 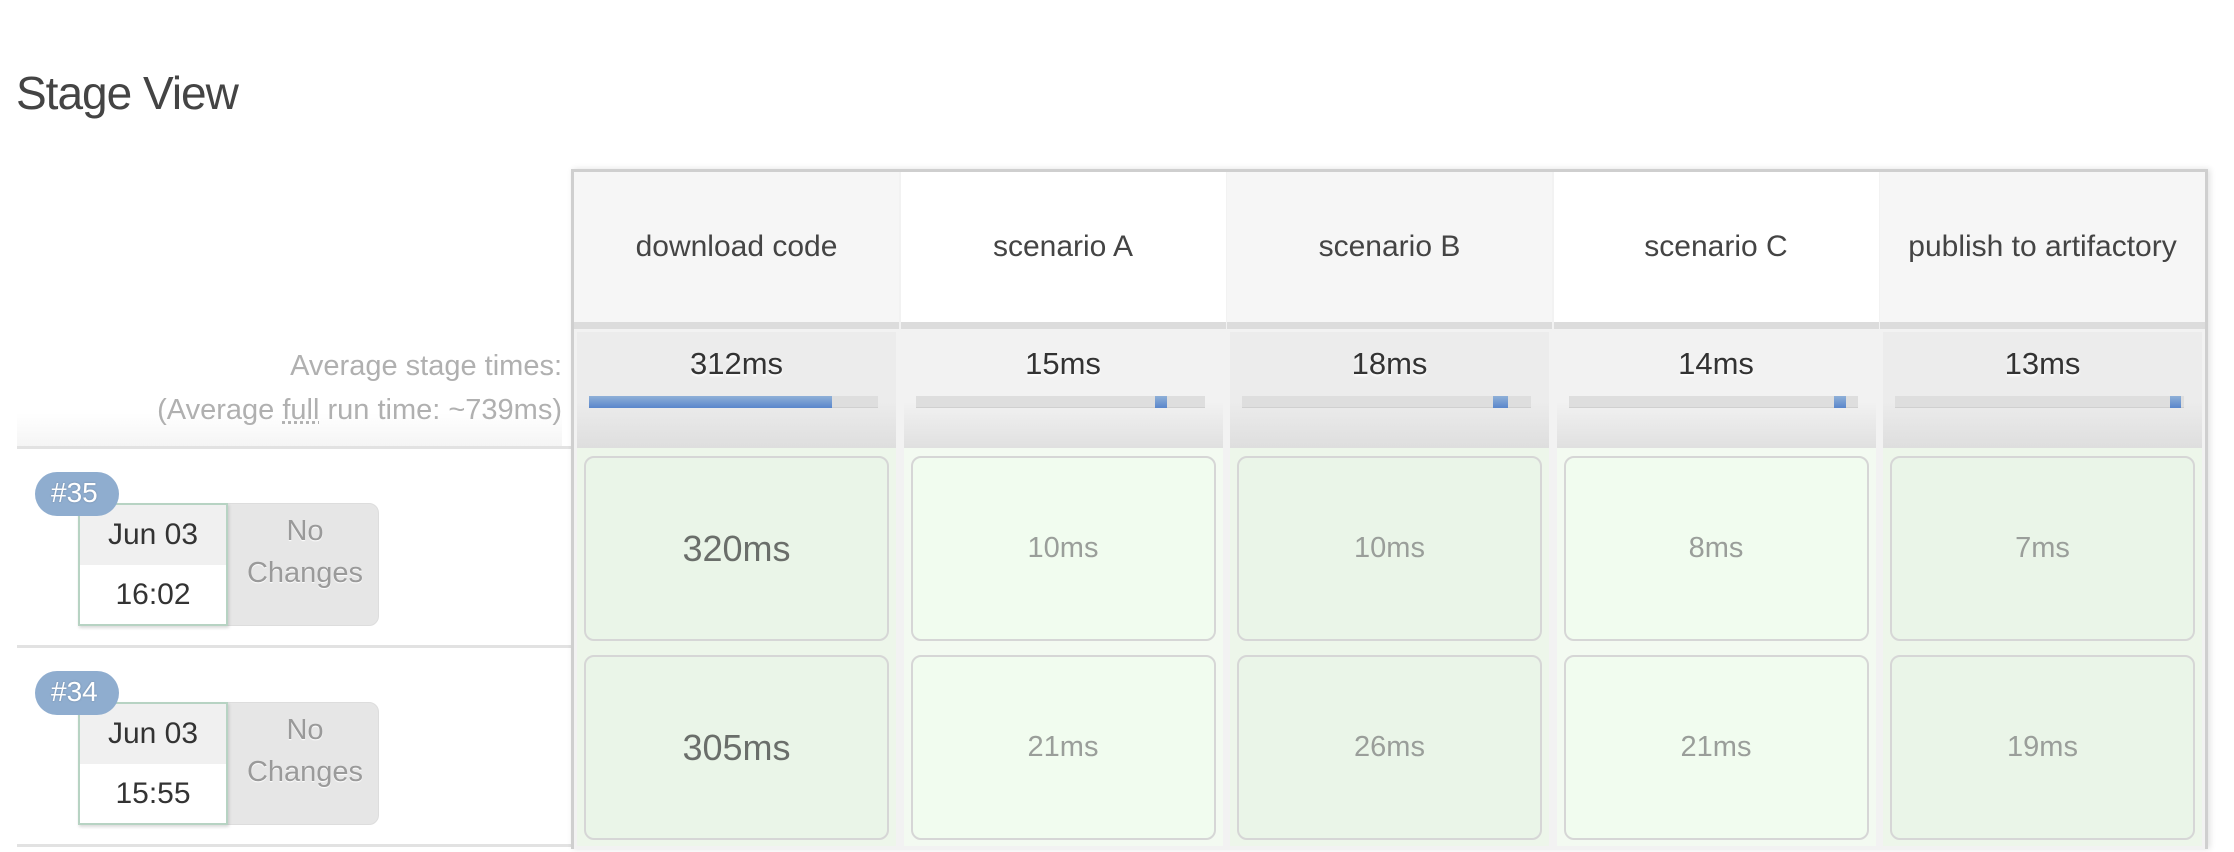 I want to click on stage-cell-wrapper: 305ms, so click(x=736, y=746).